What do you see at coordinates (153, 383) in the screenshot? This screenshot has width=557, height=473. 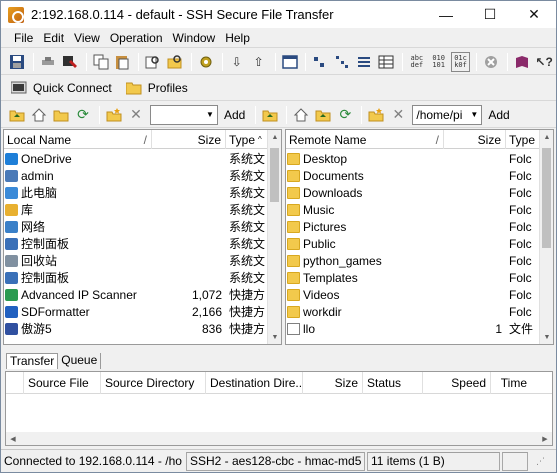 I see `source-directory-column: Source Directory` at bounding box center [153, 383].